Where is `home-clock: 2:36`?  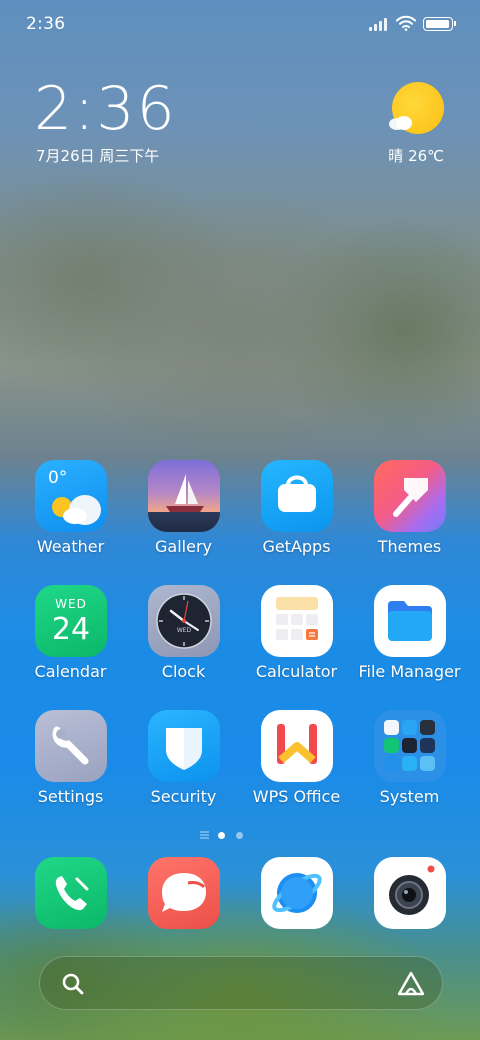 home-clock: 2:36 is located at coordinates (105, 109).